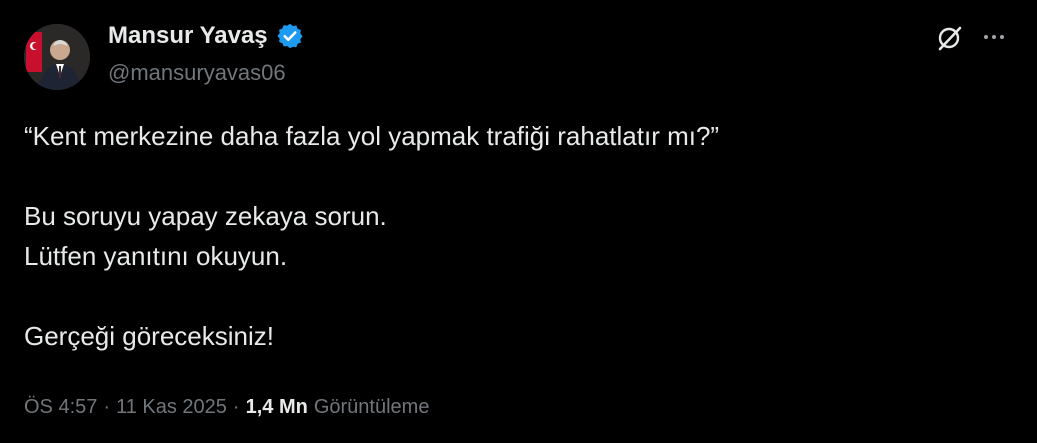 Image resolution: width=1037 pixels, height=443 pixels. I want to click on tweet-line-truth: Gerçeği göreceksiniz!, so click(149, 336).